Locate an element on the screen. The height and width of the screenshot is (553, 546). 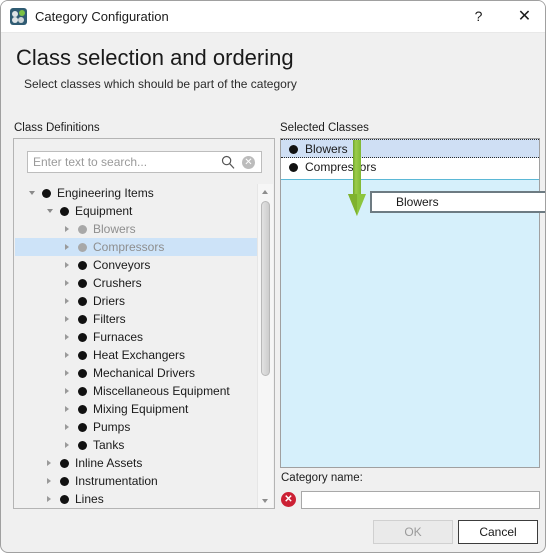
selected-class-label: Blowers is located at coordinates (326, 149).